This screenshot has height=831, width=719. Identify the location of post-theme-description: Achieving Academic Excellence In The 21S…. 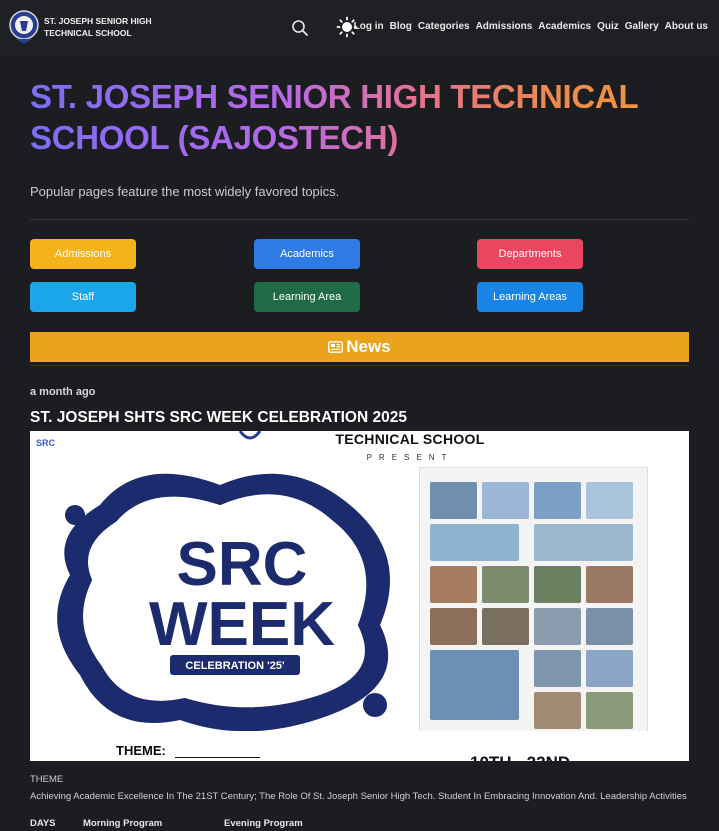
(358, 796).